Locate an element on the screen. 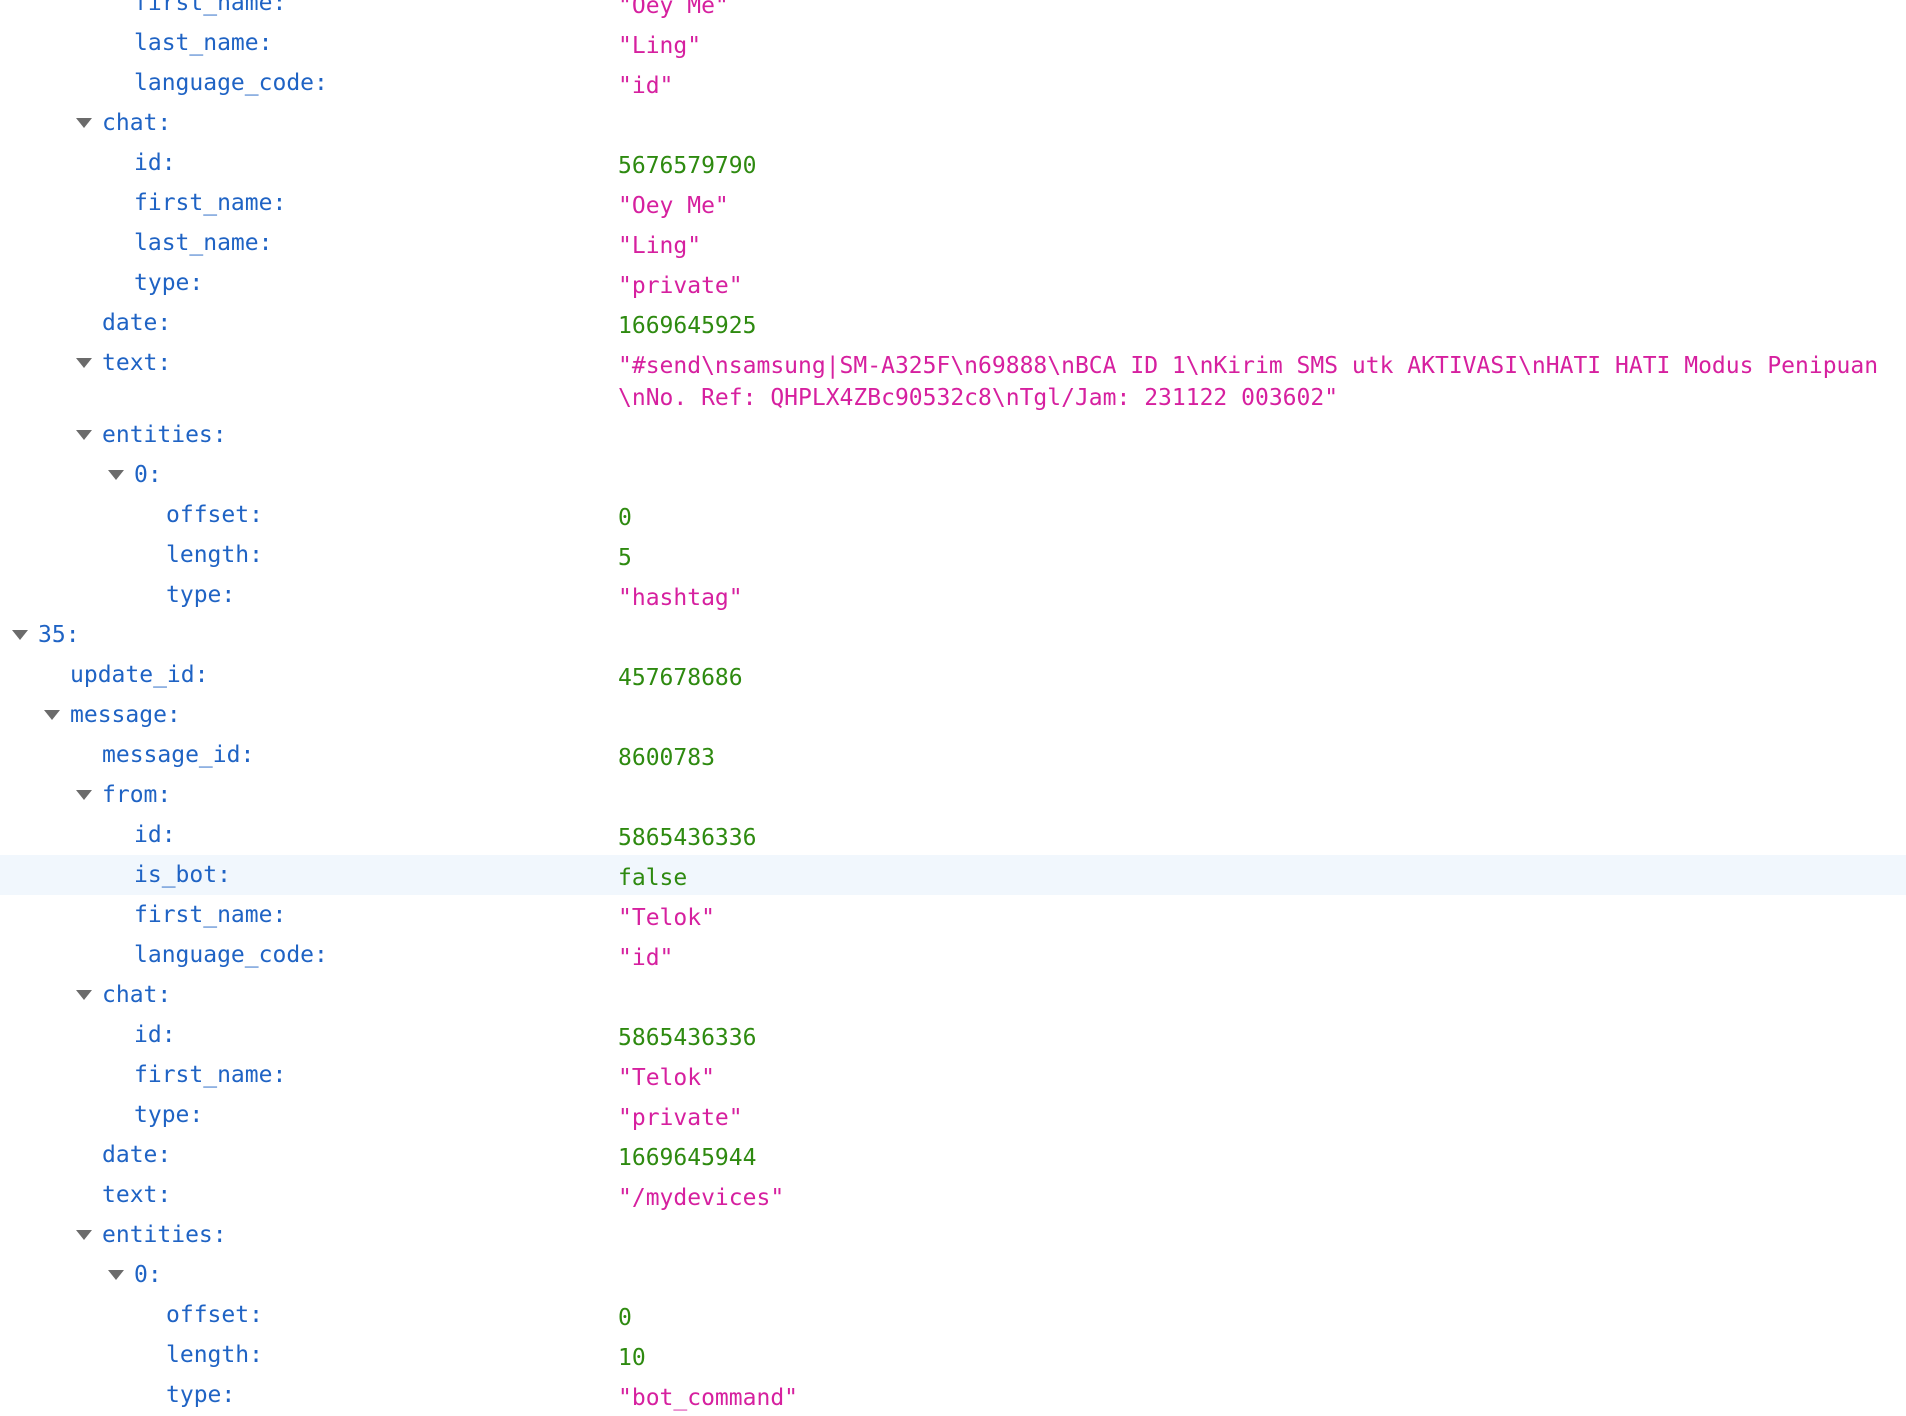 The image size is (1906, 1416). json-key: 35: is located at coordinates (59, 635).